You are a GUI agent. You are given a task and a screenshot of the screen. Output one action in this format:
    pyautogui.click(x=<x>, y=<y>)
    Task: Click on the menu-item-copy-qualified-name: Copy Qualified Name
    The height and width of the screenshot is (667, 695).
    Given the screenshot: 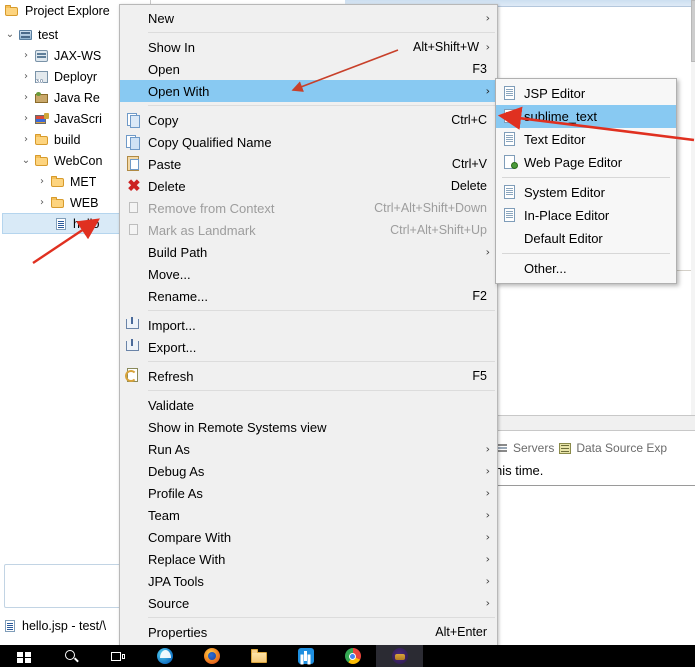 What is the action you would take?
    pyautogui.click(x=308, y=142)
    